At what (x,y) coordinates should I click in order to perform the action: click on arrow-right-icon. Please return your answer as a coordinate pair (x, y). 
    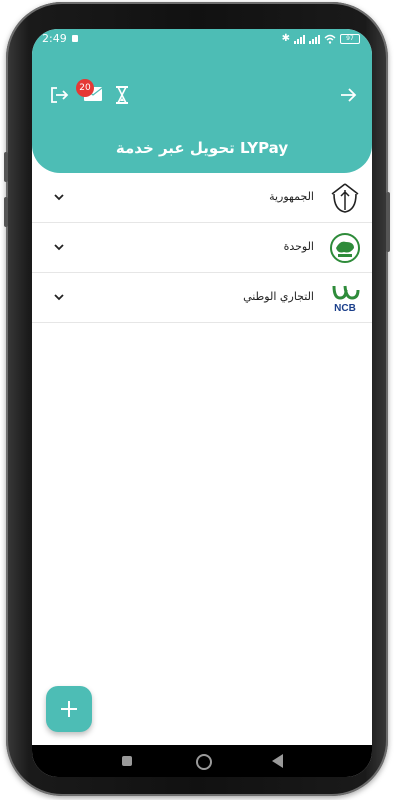
    Looking at the image, I should click on (348, 95).